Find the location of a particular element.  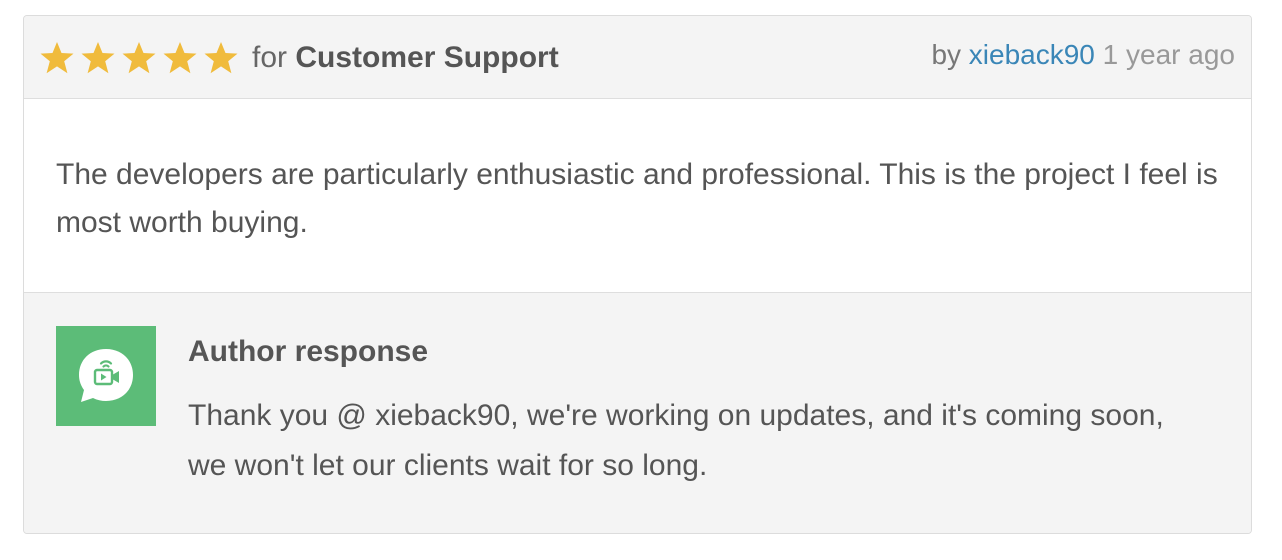

response-title: Author response is located at coordinates (308, 351).